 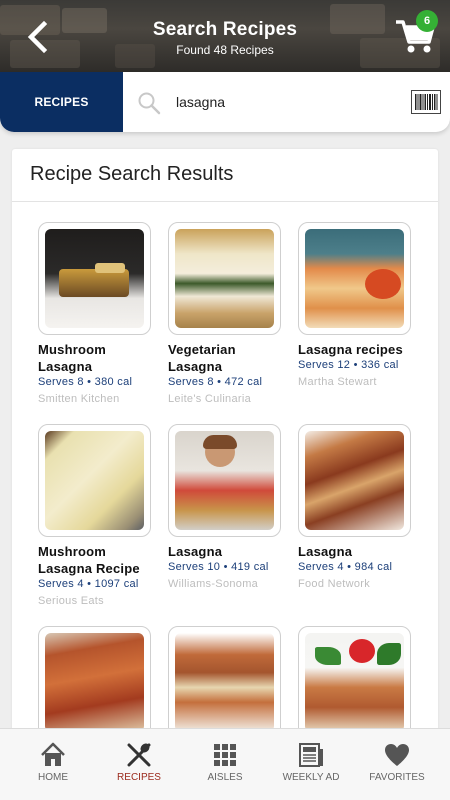 I want to click on nav-weekly-ad: WEEKLY AD, so click(x=311, y=764).